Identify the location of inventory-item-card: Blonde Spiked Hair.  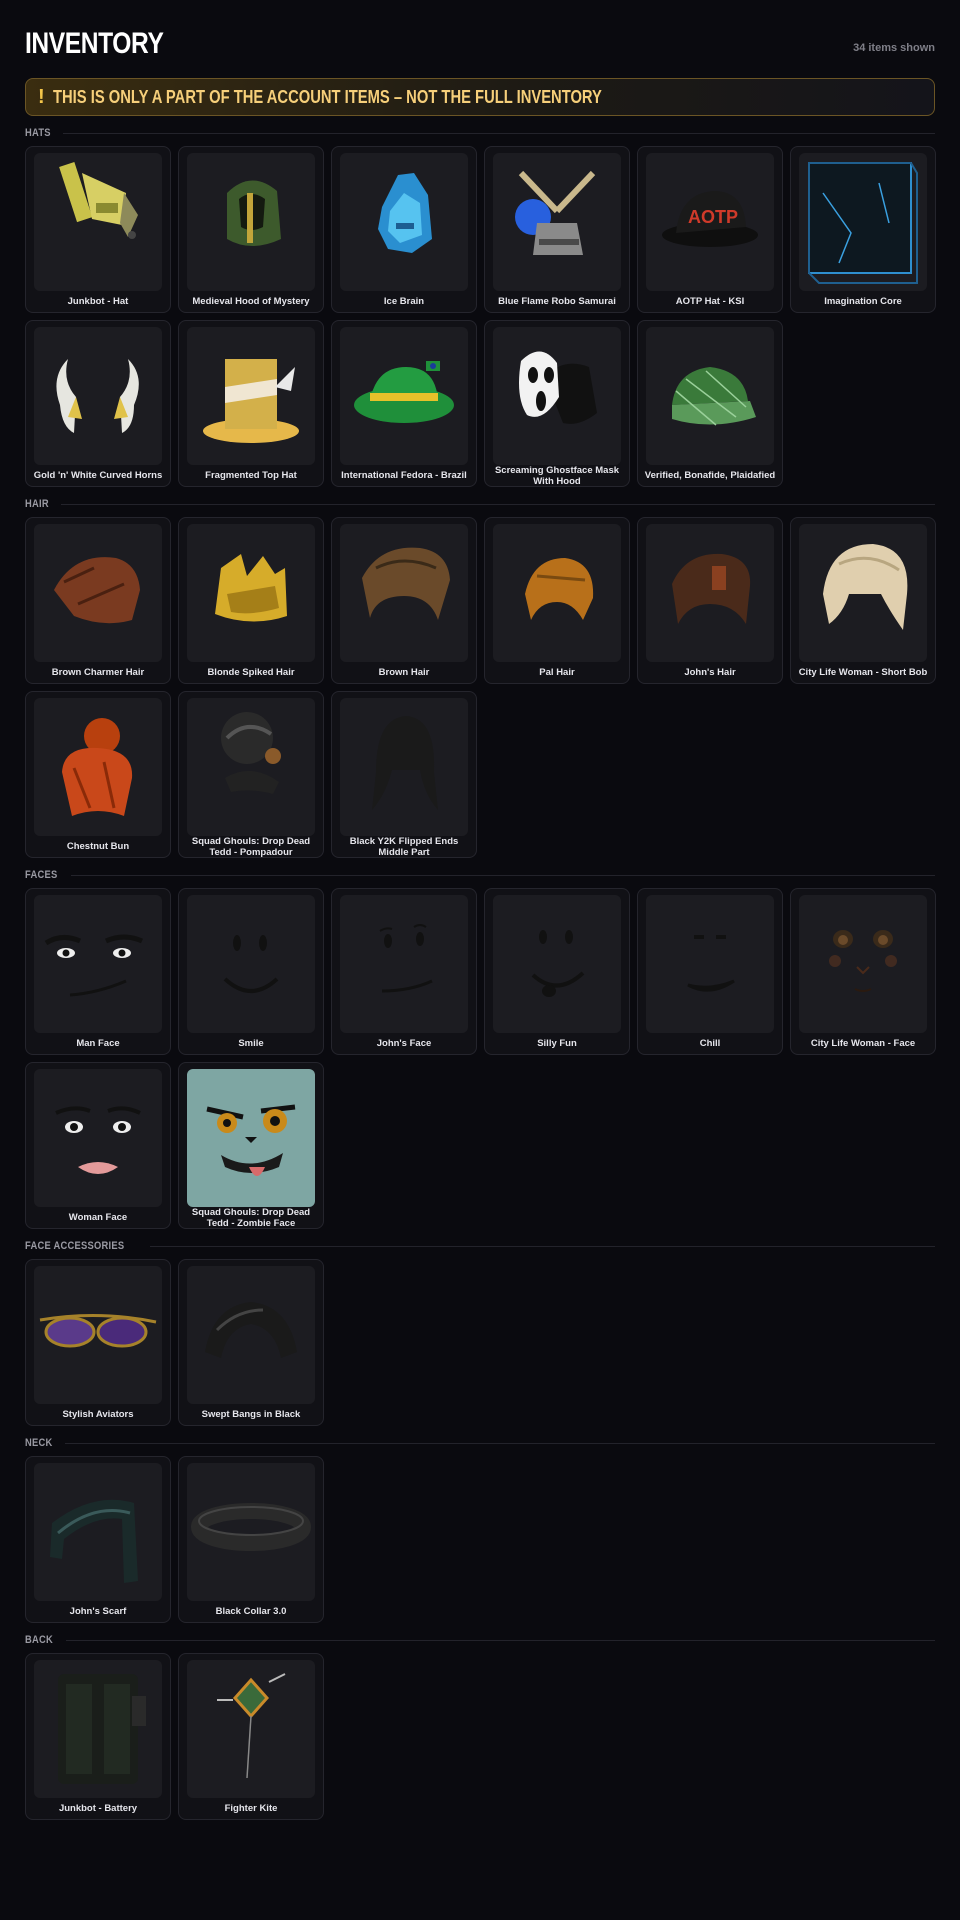
(251, 600).